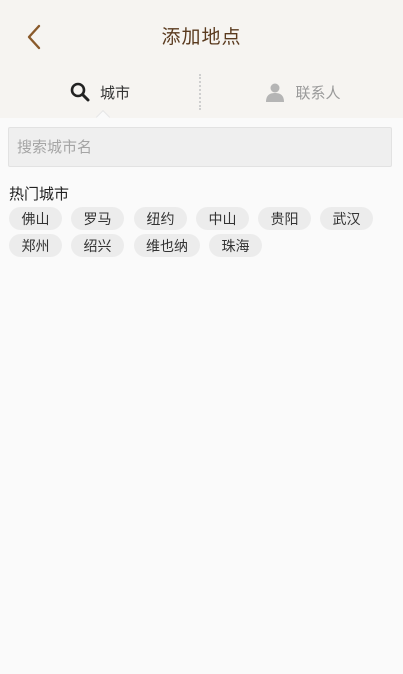 The image size is (403, 674). I want to click on city-chip-zhongshan: 中山, so click(222, 218).